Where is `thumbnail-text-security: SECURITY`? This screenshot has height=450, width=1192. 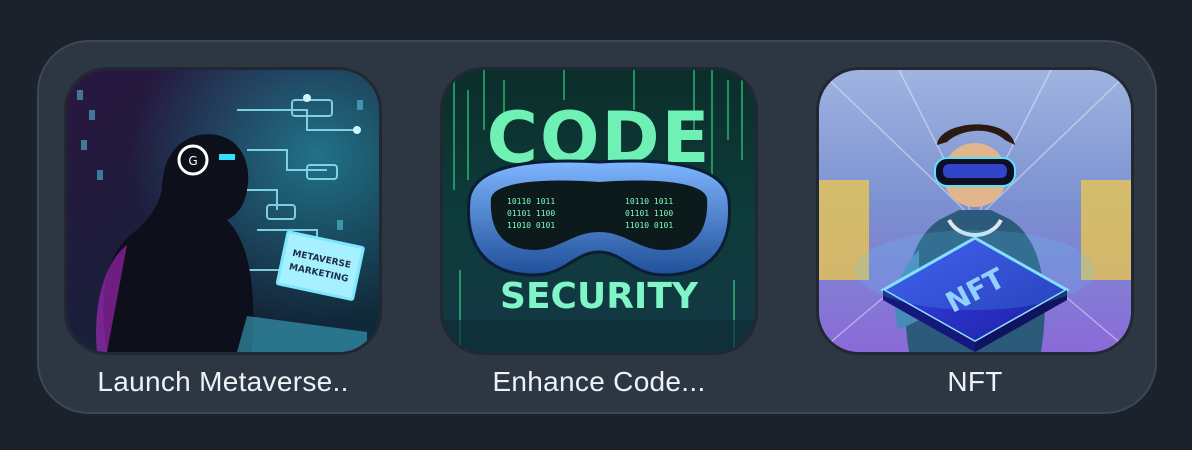 thumbnail-text-security: SECURITY is located at coordinates (599, 296).